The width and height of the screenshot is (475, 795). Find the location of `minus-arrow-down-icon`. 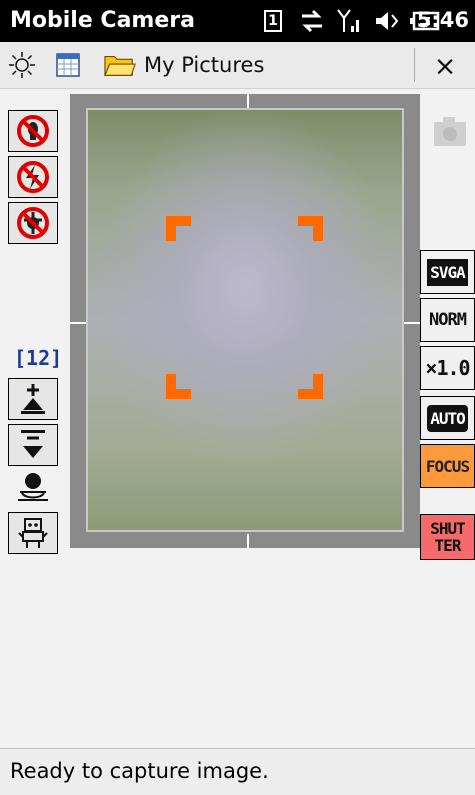

minus-arrow-down-icon is located at coordinates (33, 444).